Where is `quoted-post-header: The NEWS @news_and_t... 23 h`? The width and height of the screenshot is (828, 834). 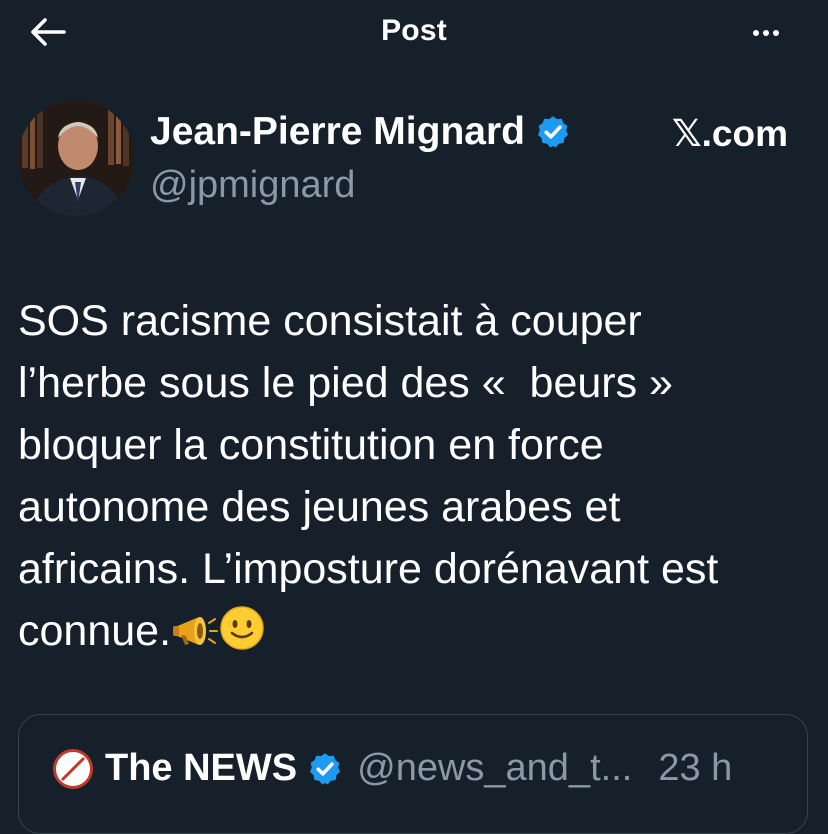 quoted-post-header: The NEWS @news_and_t... 23 h is located at coordinates (392, 768).